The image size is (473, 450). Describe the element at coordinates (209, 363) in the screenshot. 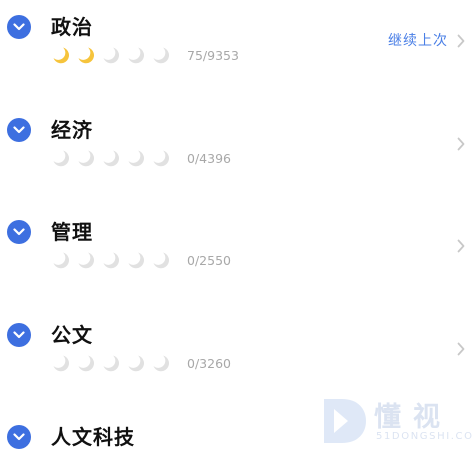

I see `question-count: 0/3260` at that location.